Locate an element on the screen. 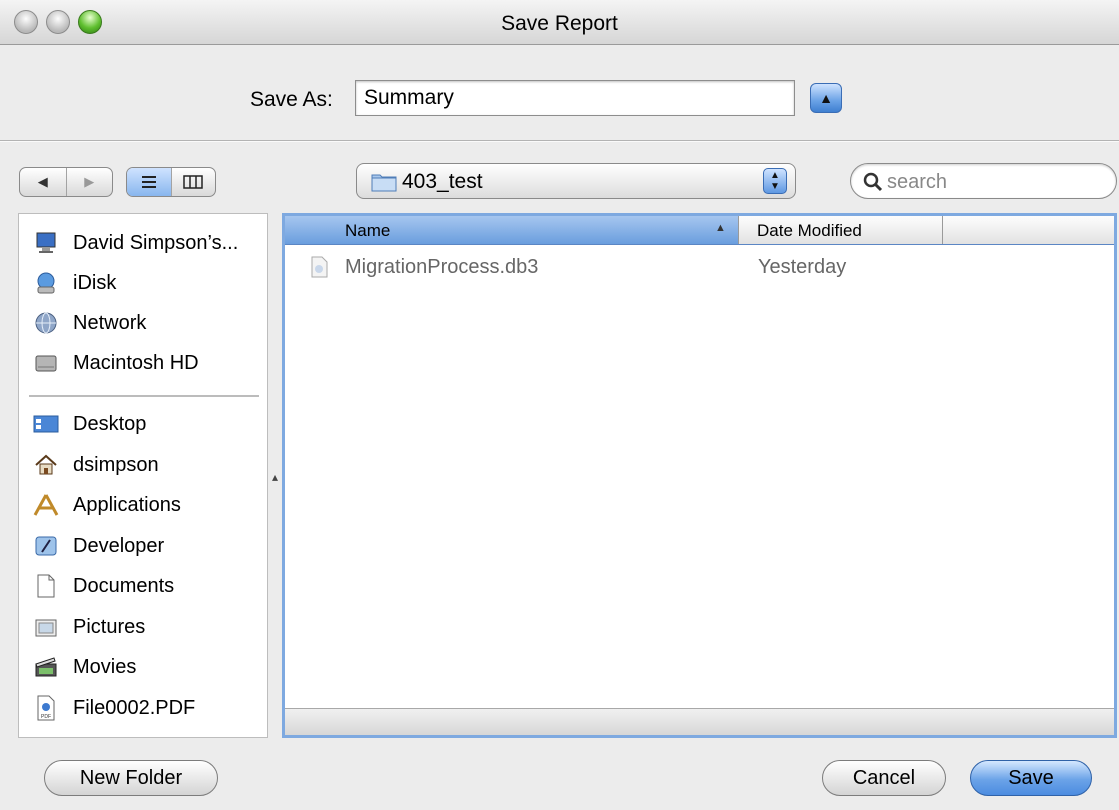  sidebar-item-idisk: iDisk is located at coordinates (74, 283).